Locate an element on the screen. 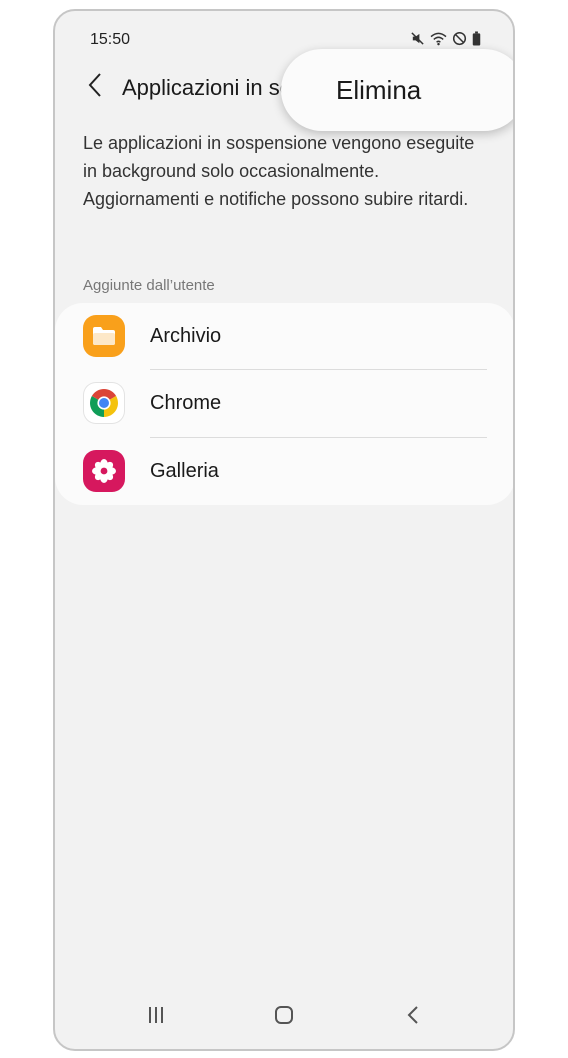 This screenshot has width=568, height=1058. list-item-chrome: Chrome is located at coordinates (284, 403).